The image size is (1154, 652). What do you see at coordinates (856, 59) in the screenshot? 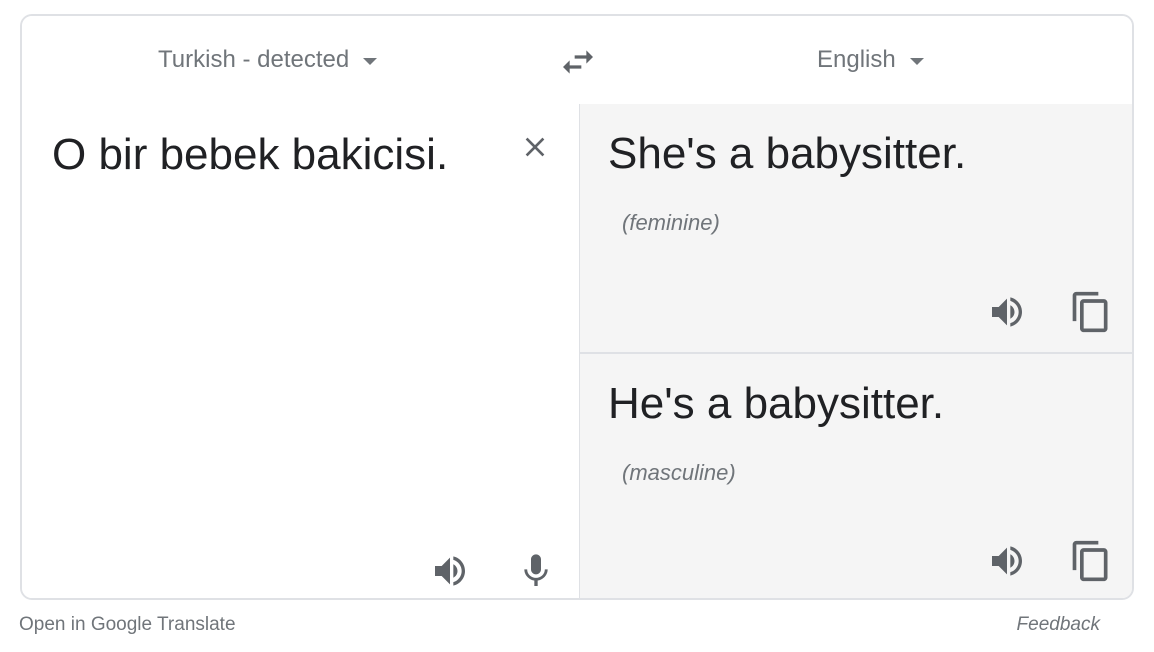
I see `target-language-label: English` at bounding box center [856, 59].